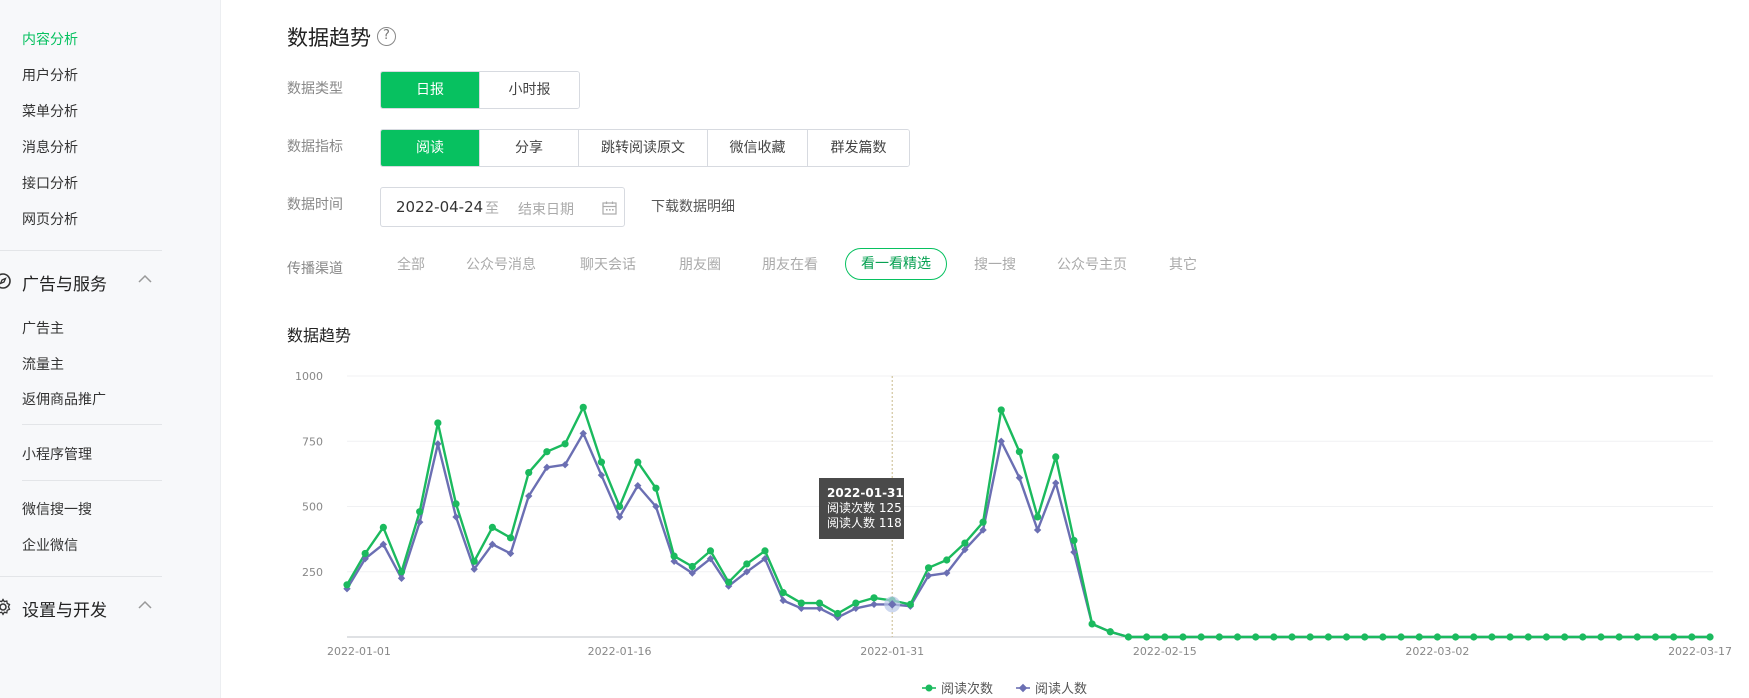 This screenshot has width=1749, height=698. What do you see at coordinates (312, 441) in the screenshot?
I see `y-tick-label: 750` at bounding box center [312, 441].